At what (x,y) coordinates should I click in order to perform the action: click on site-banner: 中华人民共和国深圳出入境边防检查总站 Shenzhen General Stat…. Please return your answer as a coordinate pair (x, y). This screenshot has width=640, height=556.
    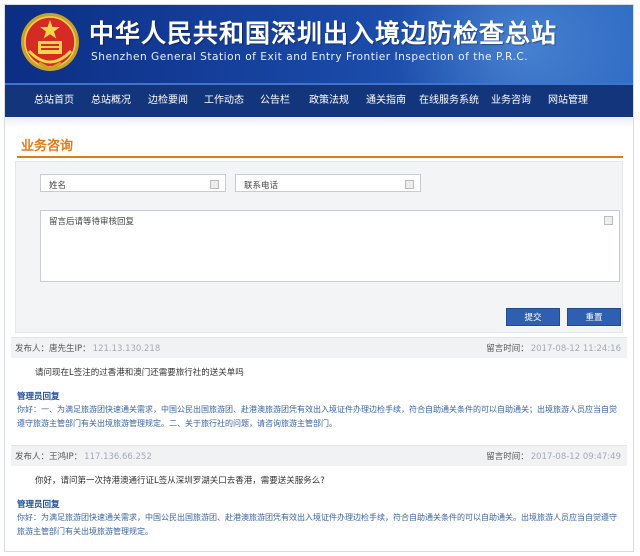
    Looking at the image, I should click on (319, 44).